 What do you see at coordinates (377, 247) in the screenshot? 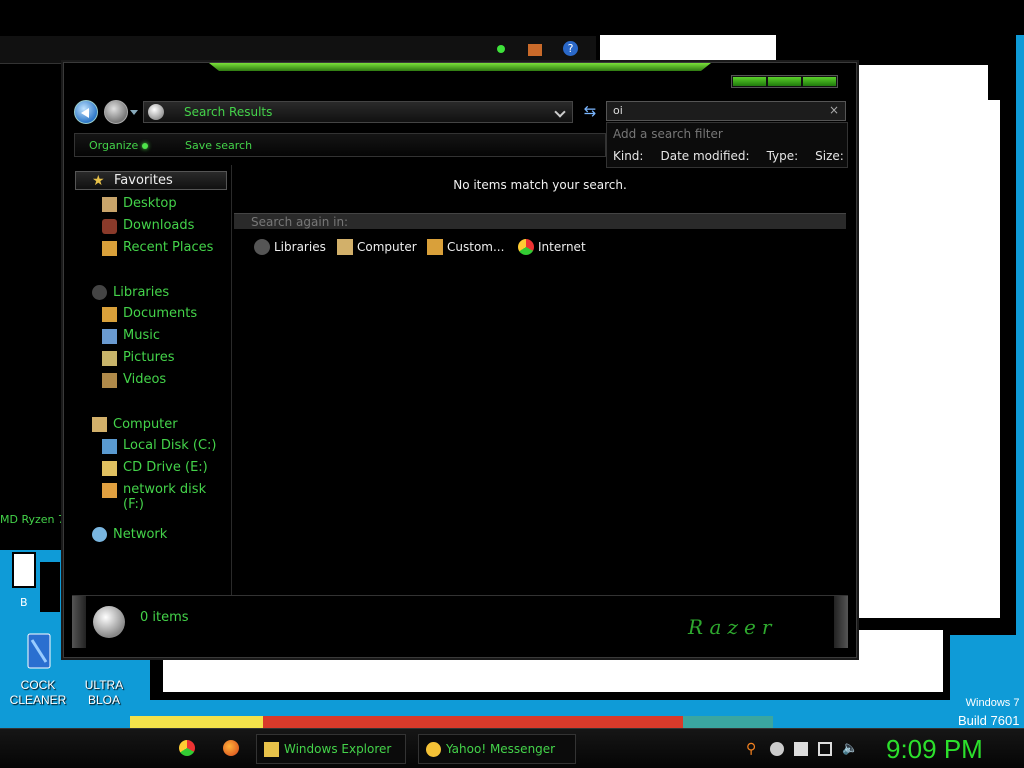
I see `search-again-computer: Computer` at bounding box center [377, 247].